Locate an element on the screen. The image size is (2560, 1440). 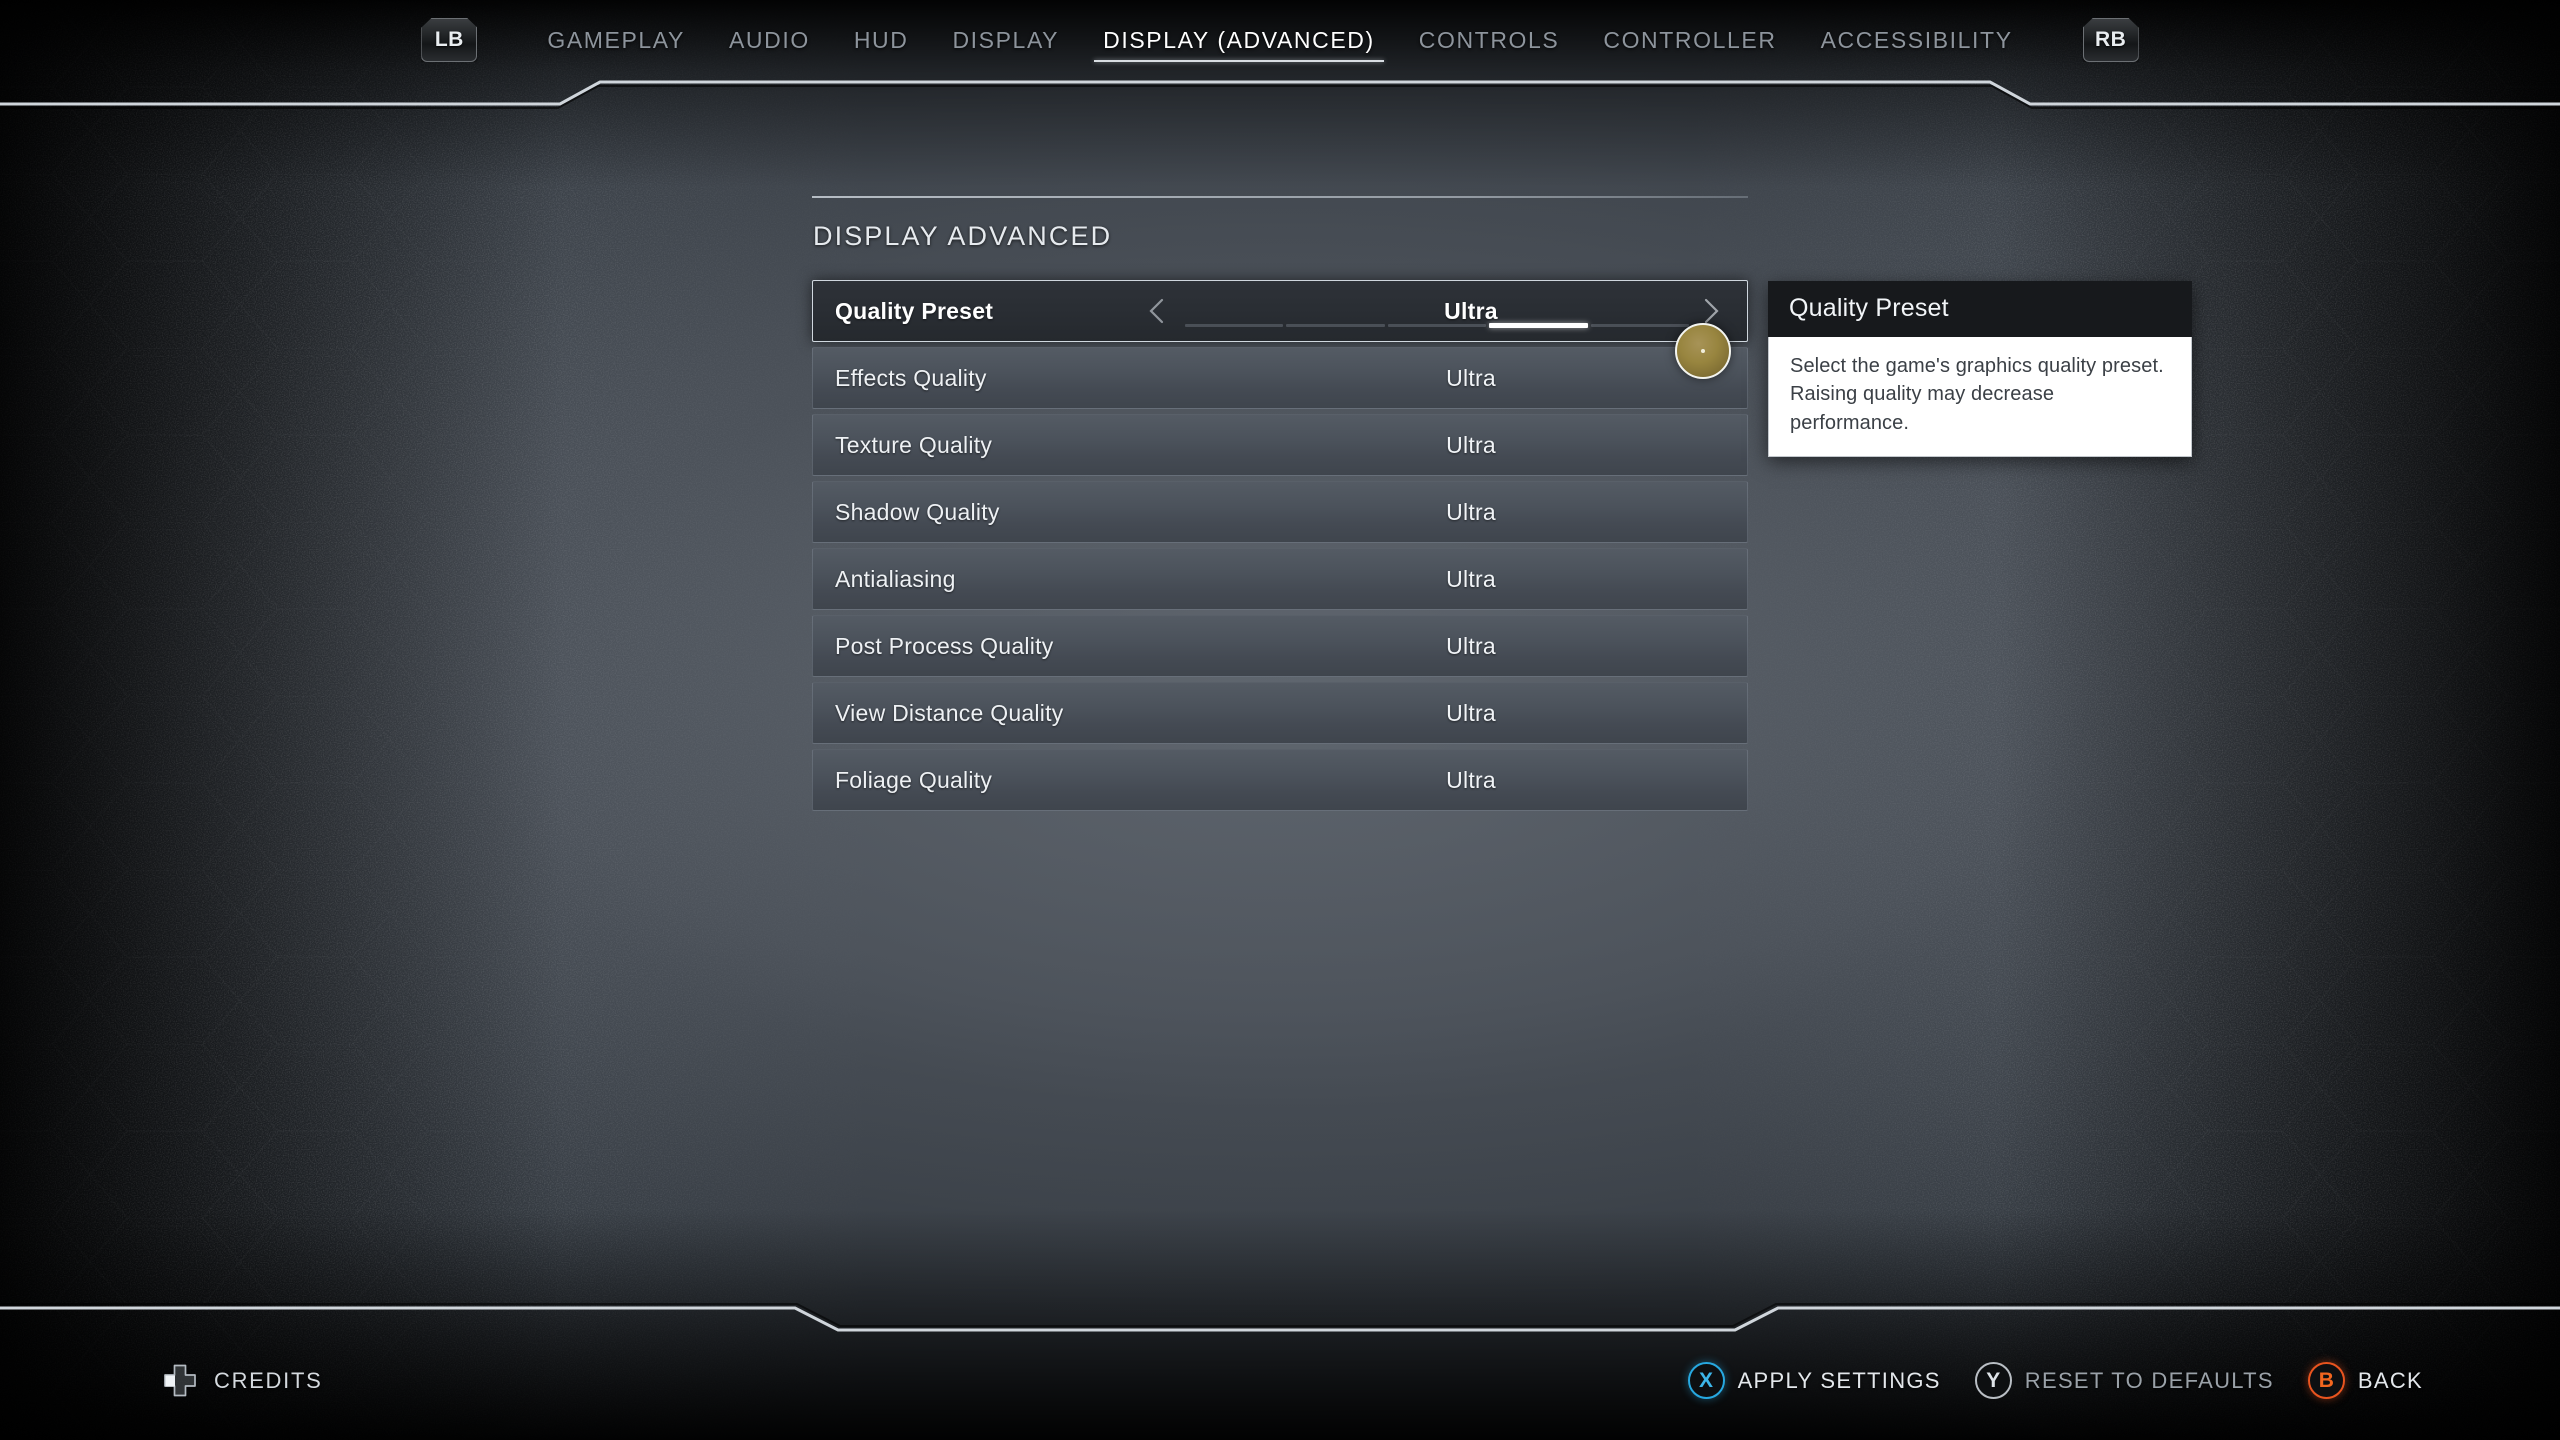
shoulder-button-lb-label: LB is located at coordinates (449, 39).